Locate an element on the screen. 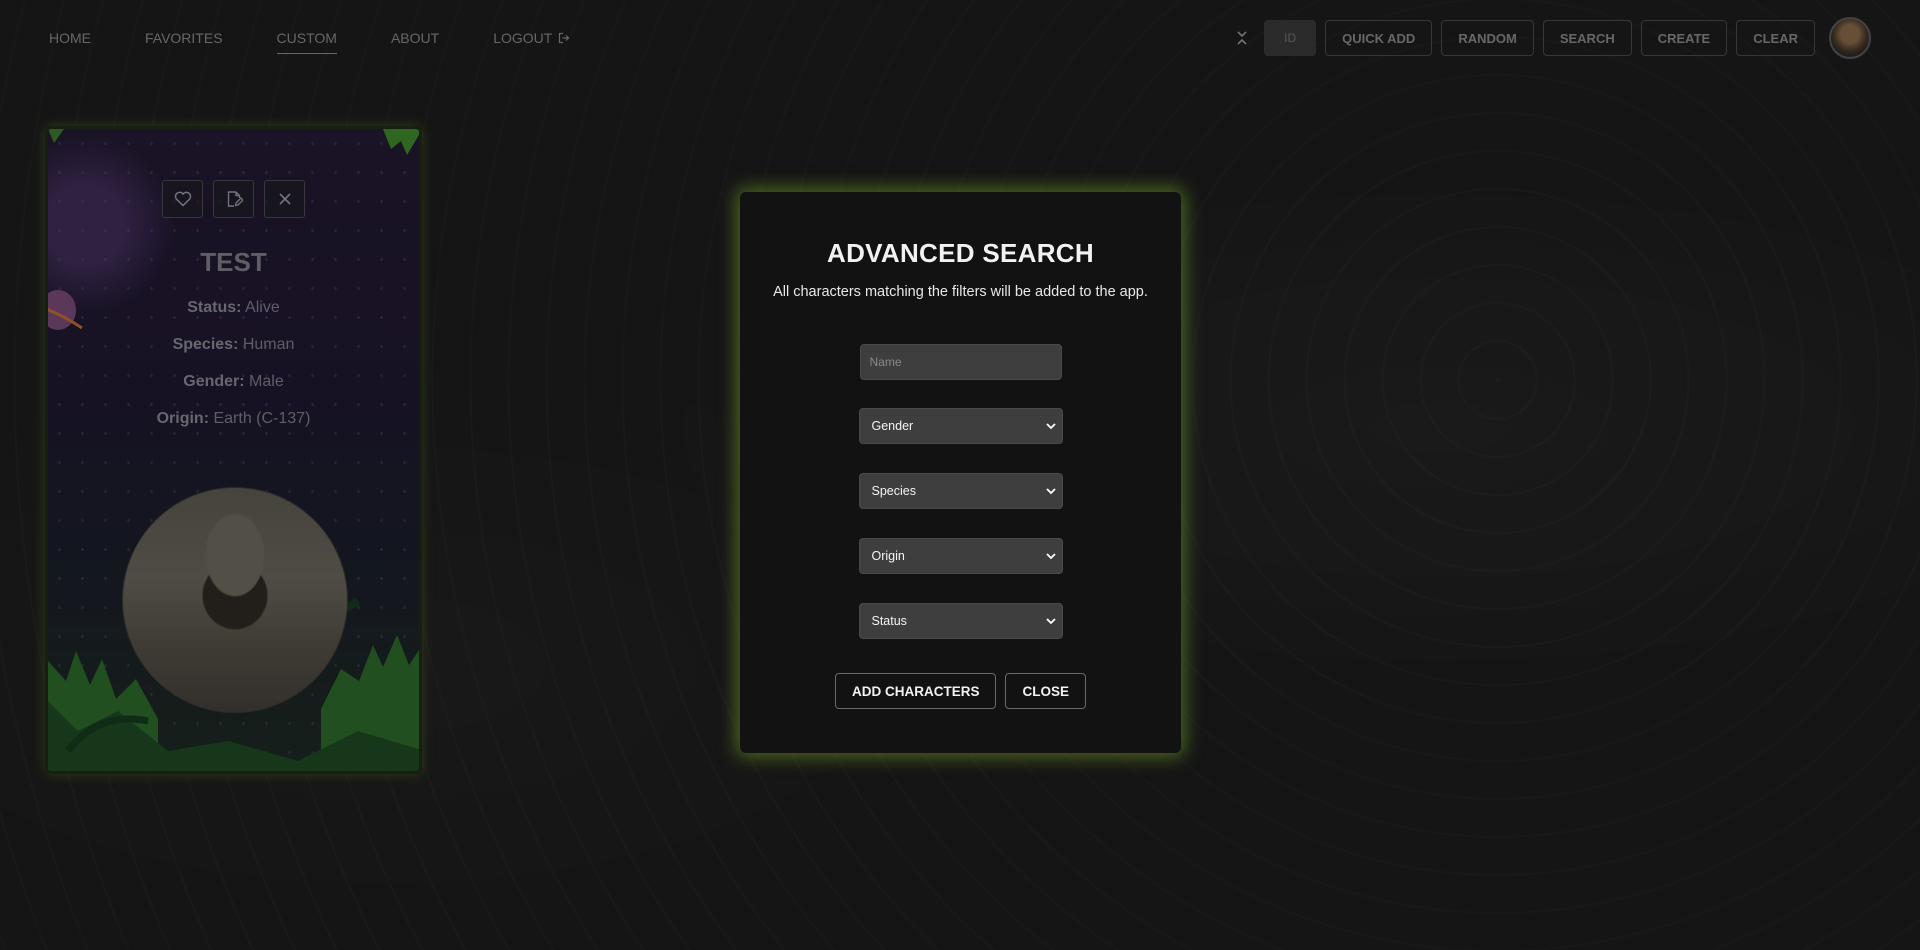 The width and height of the screenshot is (1920, 950). modal-title: ADVANCED SEARCH is located at coordinates (960, 253).